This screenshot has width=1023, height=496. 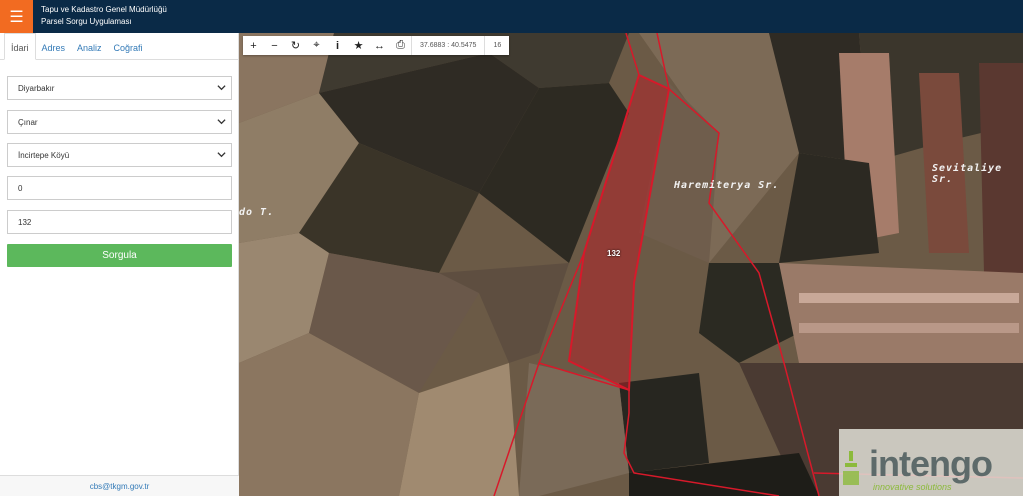 I want to click on tab-adres: Adres, so click(x=54, y=46).